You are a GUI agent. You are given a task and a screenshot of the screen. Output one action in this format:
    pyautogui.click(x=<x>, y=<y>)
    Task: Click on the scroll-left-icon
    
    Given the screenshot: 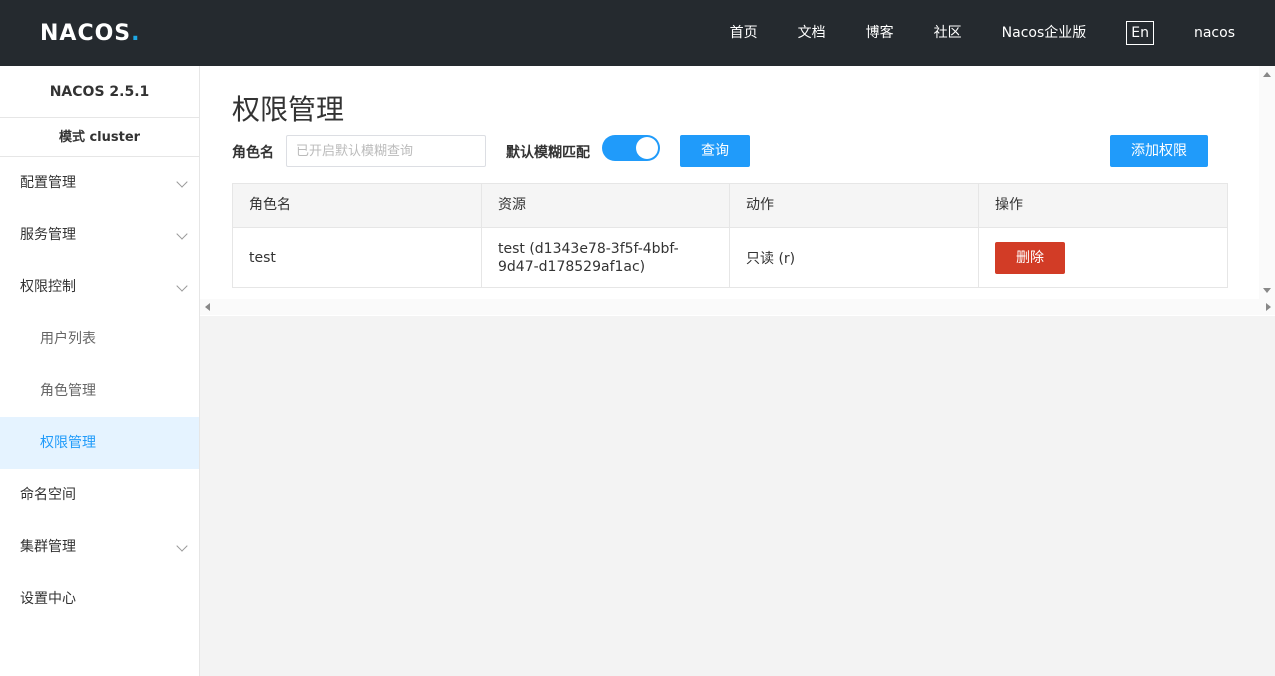 What is the action you would take?
    pyautogui.click(x=207, y=307)
    